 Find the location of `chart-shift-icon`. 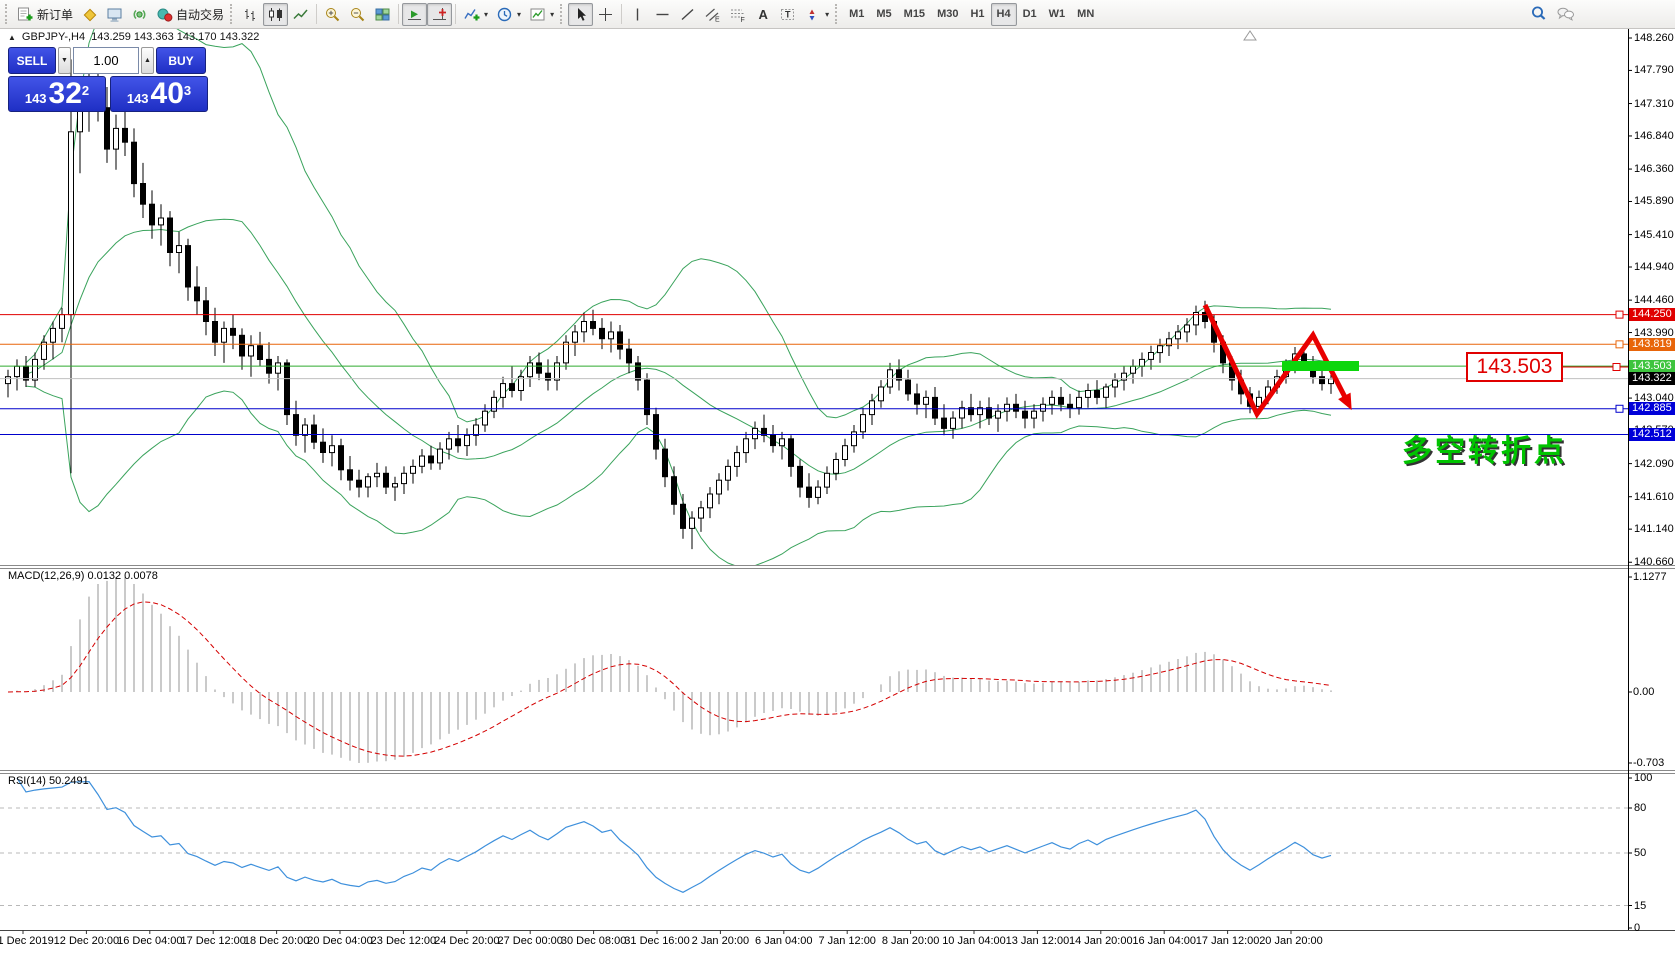

chart-shift-icon is located at coordinates (440, 13).